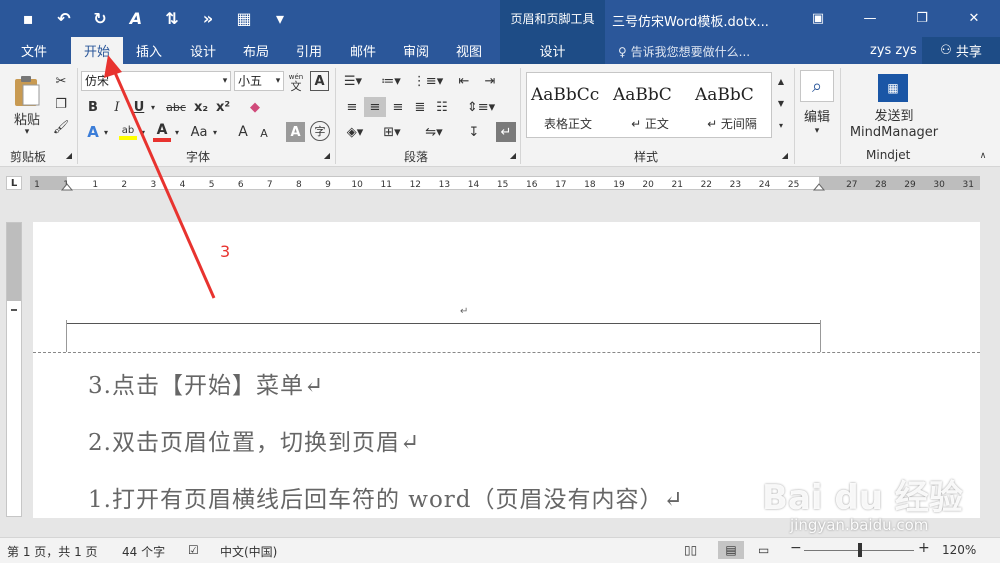  I want to click on tab-layout: 布局, so click(256, 50).